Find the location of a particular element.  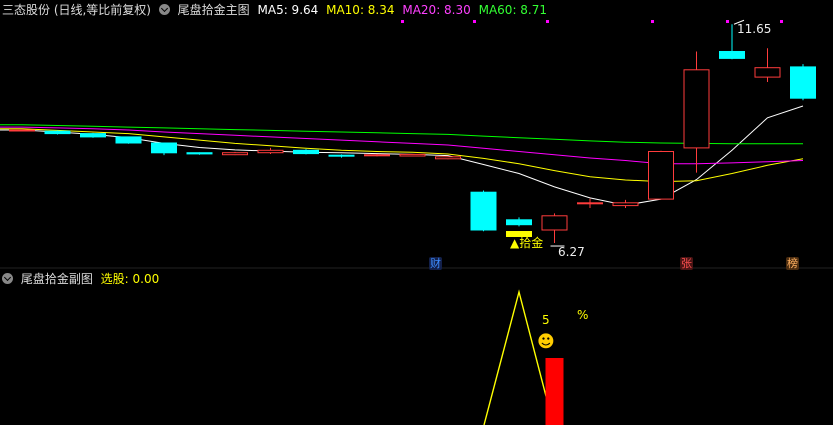

signal-label: ▲拾金 is located at coordinates (527, 243).